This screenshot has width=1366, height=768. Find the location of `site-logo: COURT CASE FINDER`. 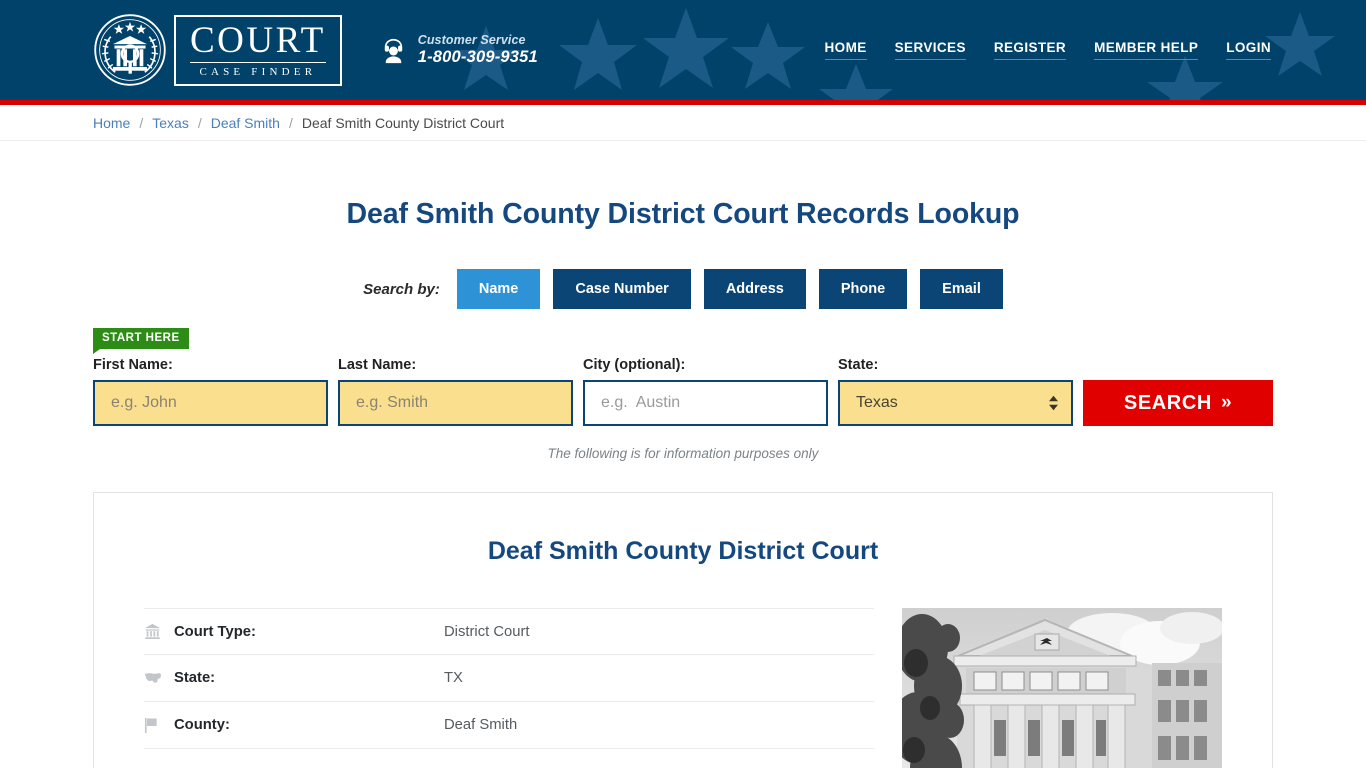

site-logo: COURT CASE FINDER is located at coordinates (217, 50).